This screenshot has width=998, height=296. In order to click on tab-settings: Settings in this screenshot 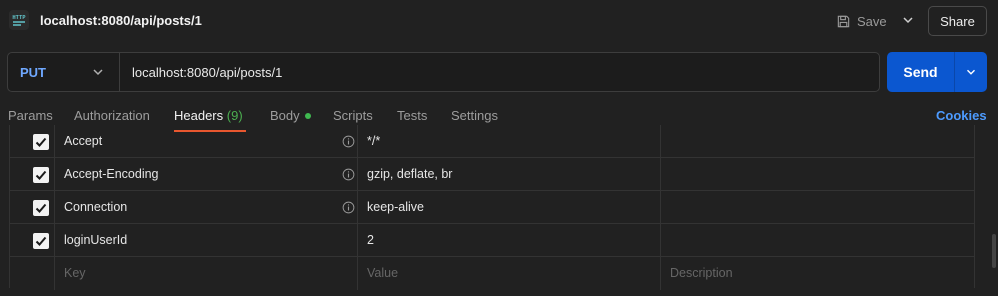, I will do `click(474, 115)`.